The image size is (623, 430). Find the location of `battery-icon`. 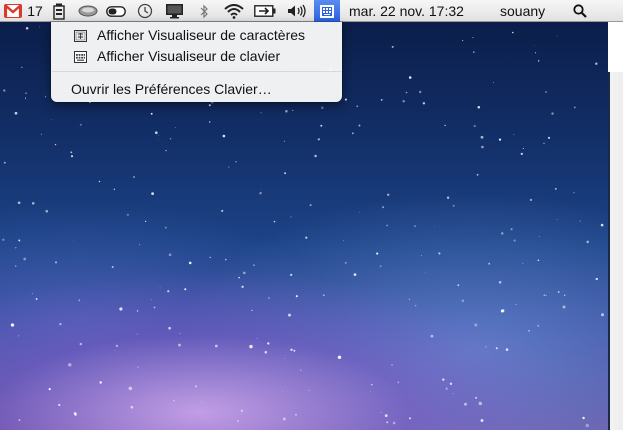

battery-icon is located at coordinates (265, 11).